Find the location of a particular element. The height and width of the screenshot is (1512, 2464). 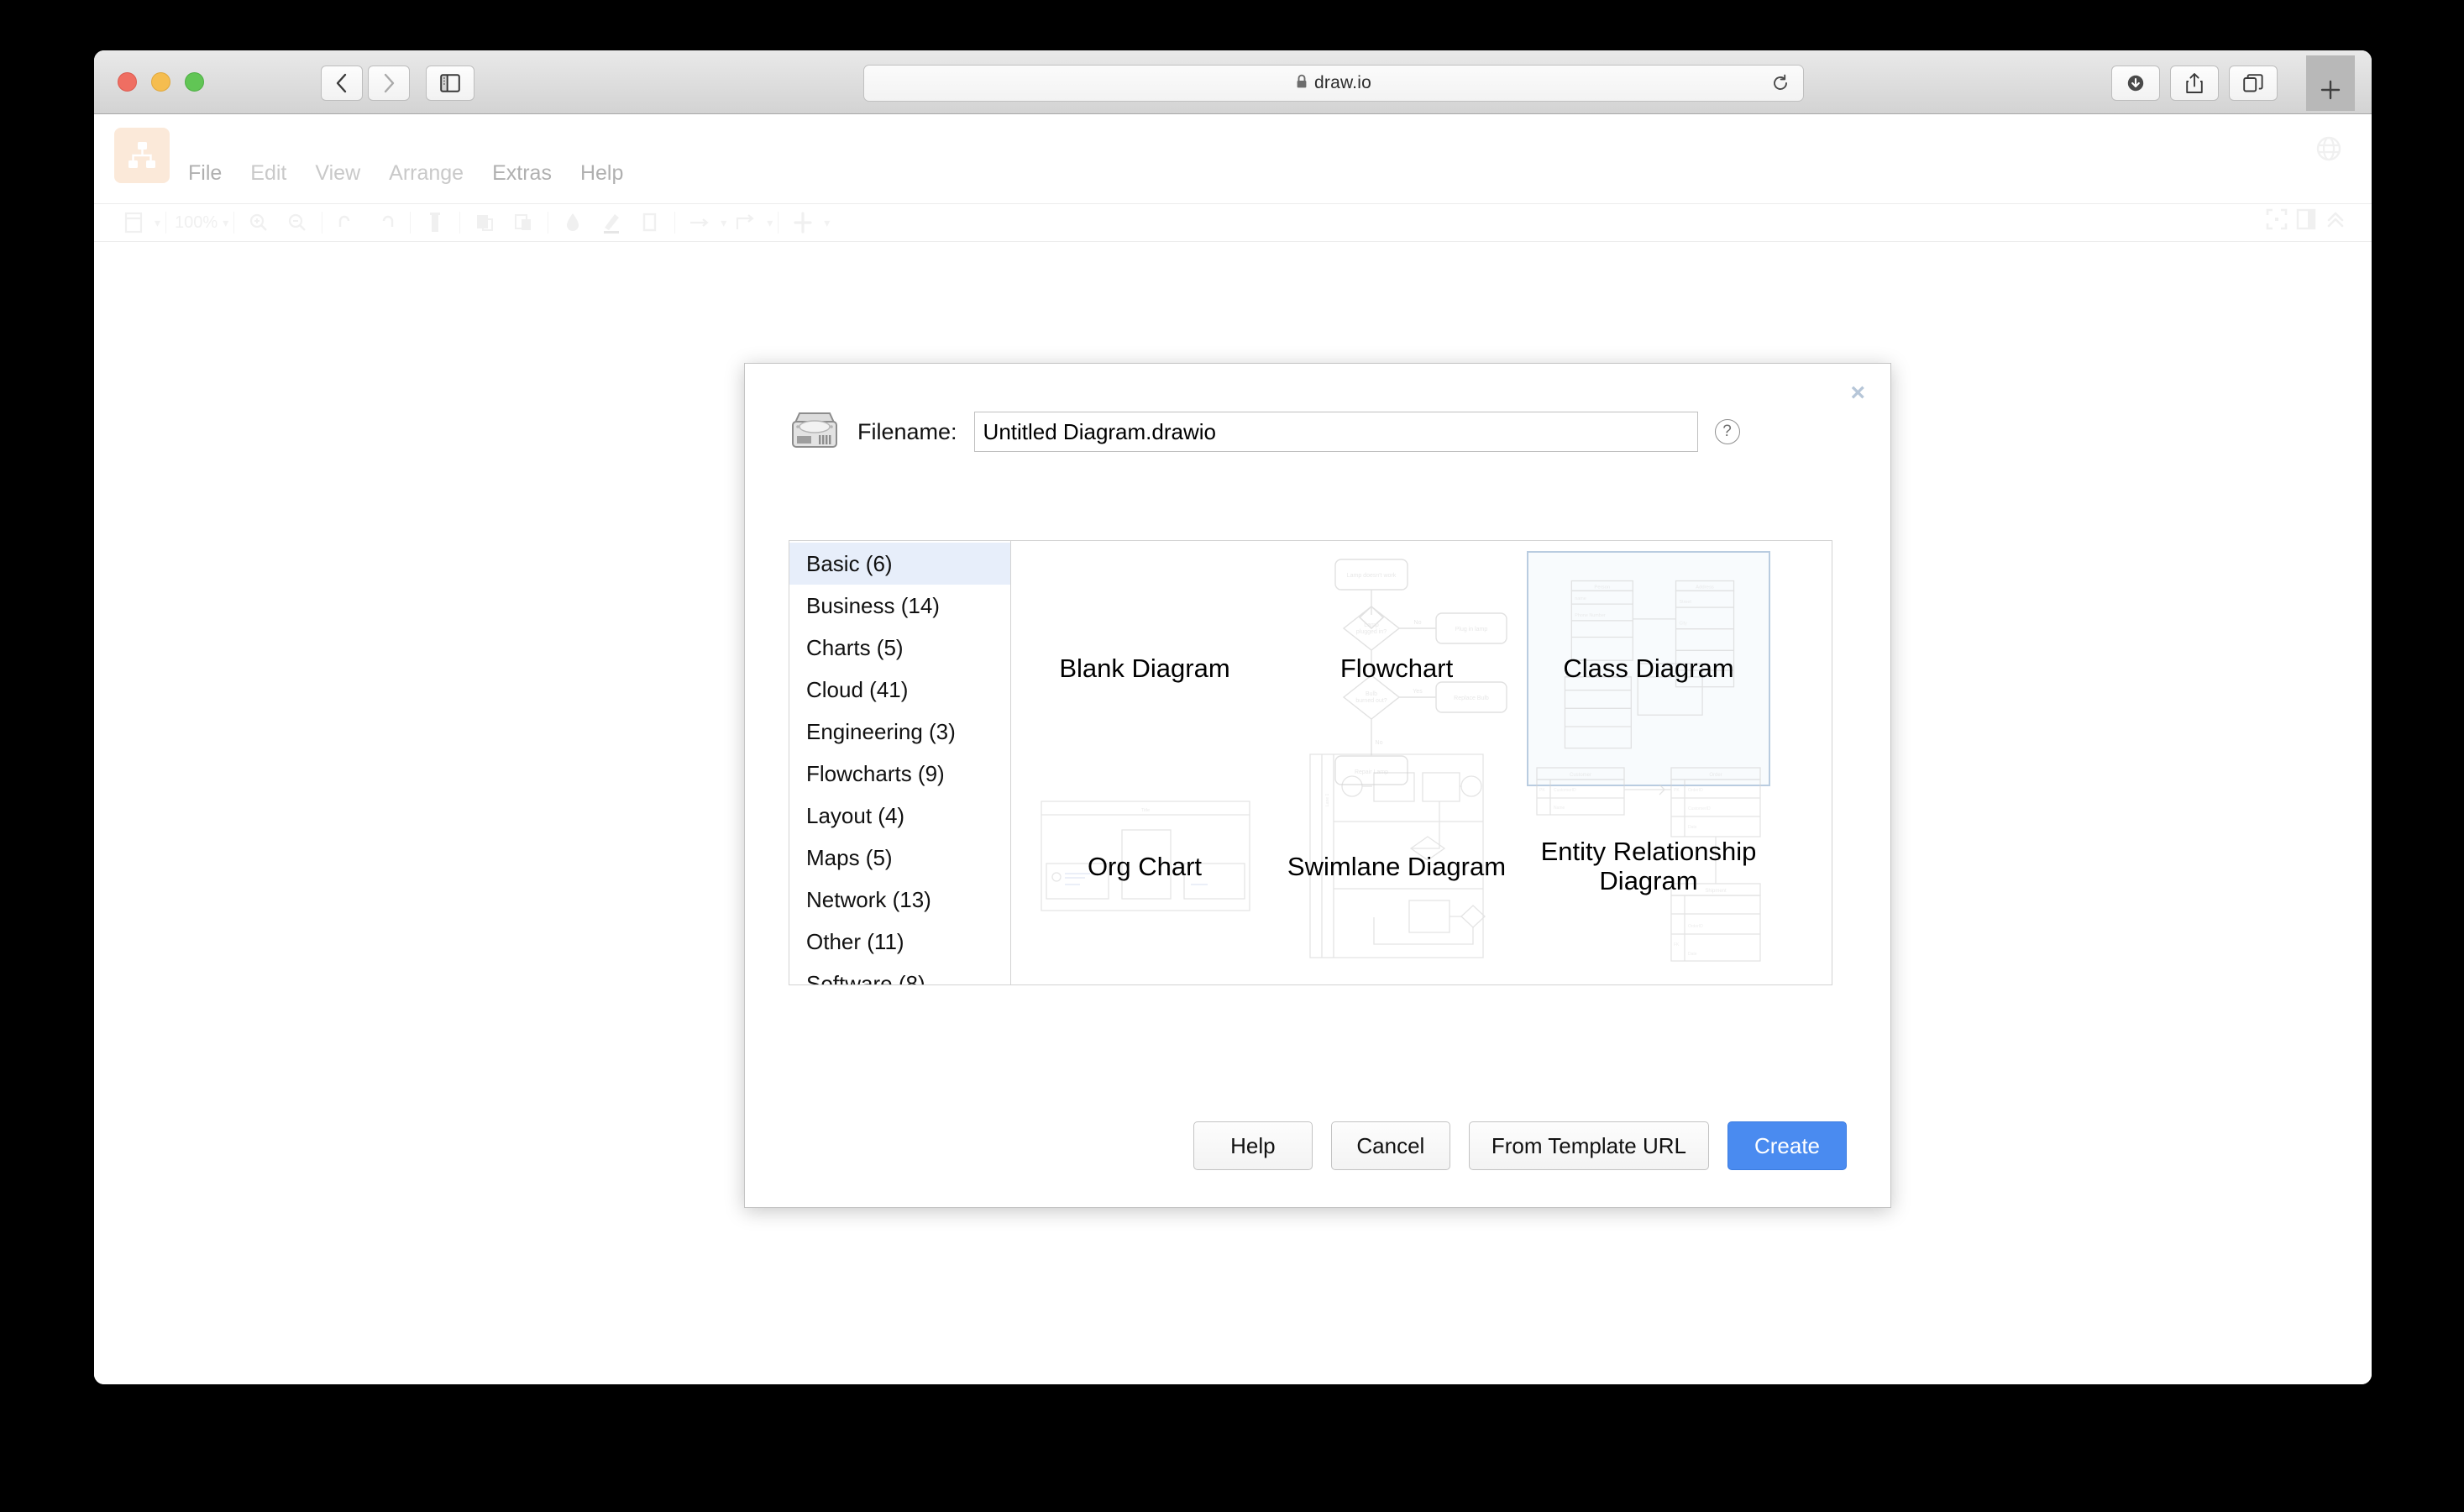

category-item-software: Software (8) is located at coordinates (899, 974).